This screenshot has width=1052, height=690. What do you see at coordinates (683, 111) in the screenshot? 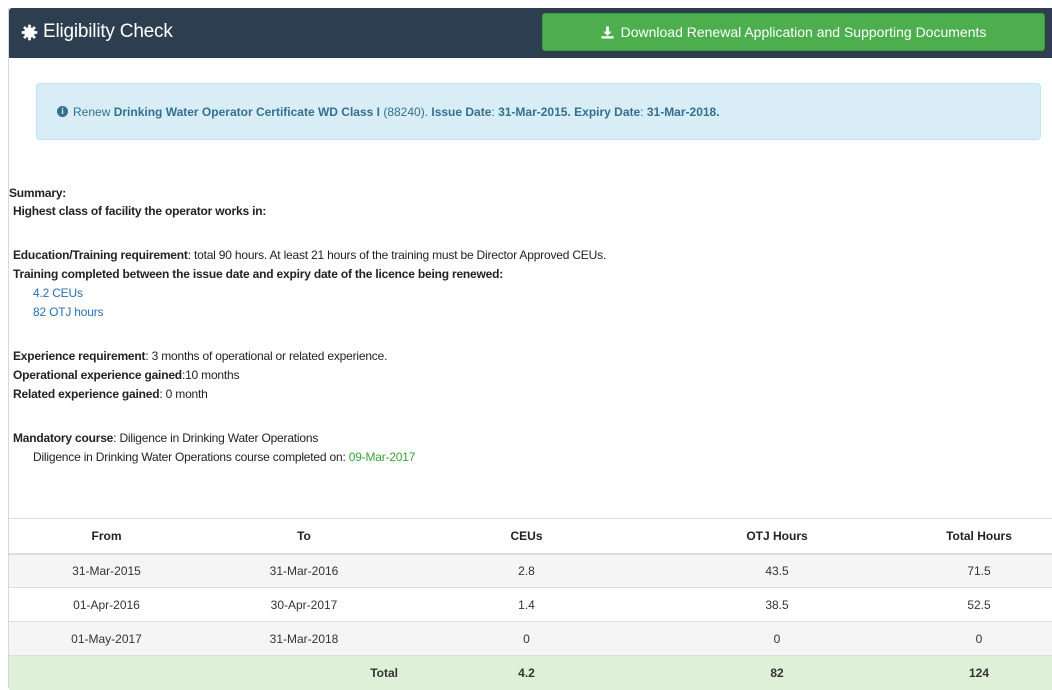
I see `expiry-date: 31-Mar-2018.` at bounding box center [683, 111].